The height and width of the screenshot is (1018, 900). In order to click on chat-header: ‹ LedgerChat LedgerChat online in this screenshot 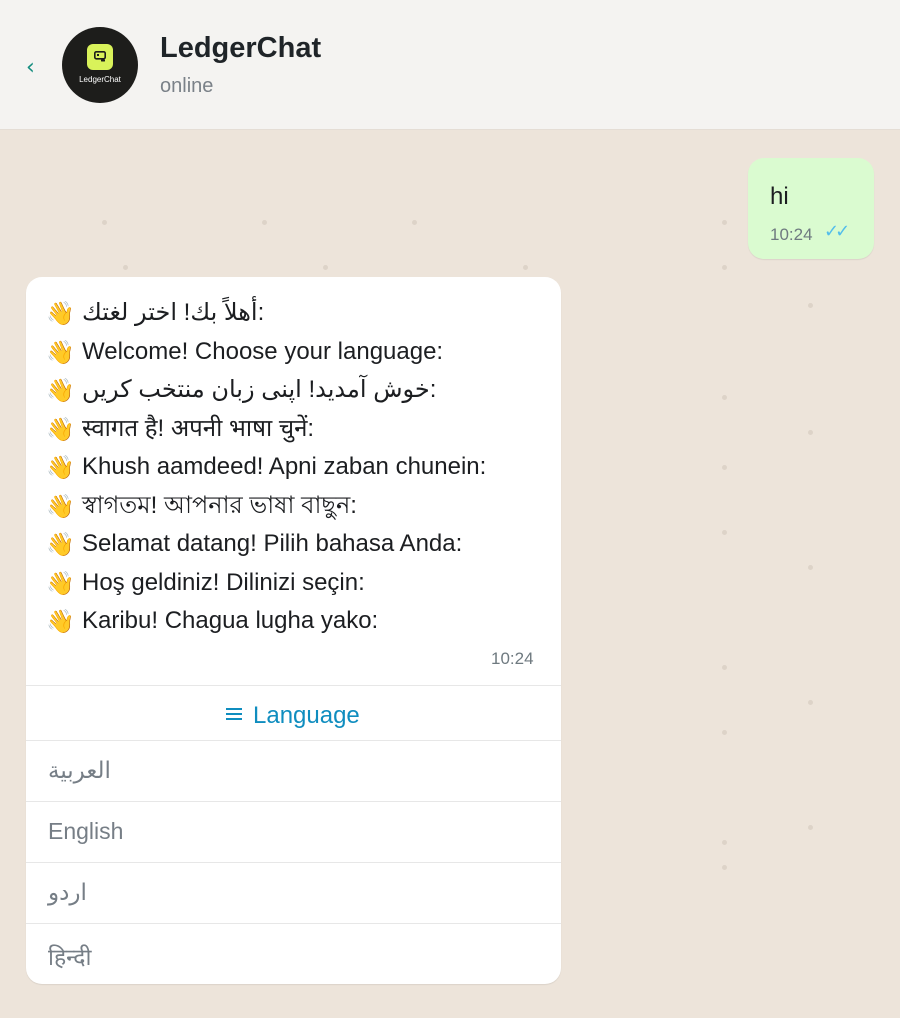, I will do `click(450, 65)`.